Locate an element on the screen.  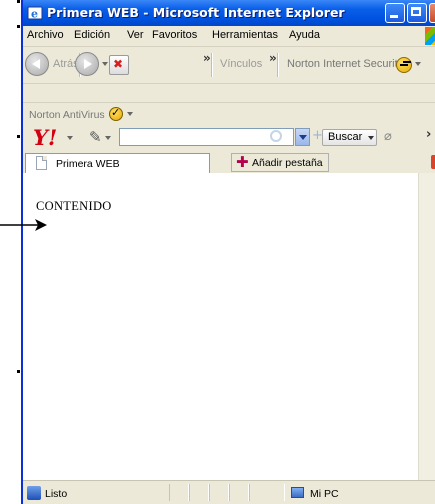
maximize-button is located at coordinates (417, 13).